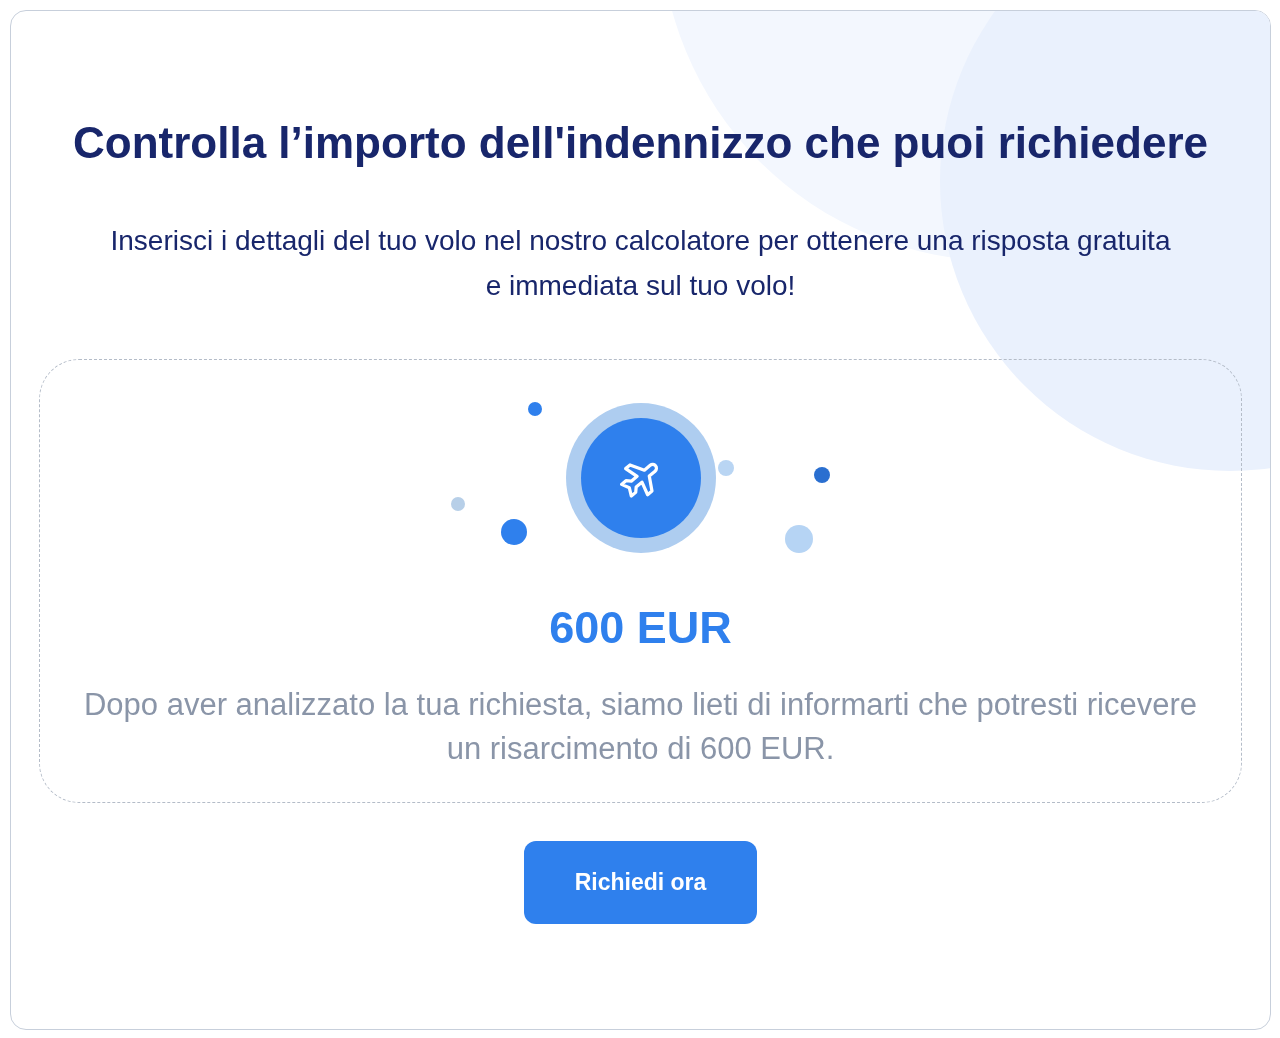  What do you see at coordinates (640, 727) in the screenshot?
I see `result-message: Dopo aver analizzato la tua richiesta, siamo lieti di informarti che potresti ricevere un risarcimento di 600 EUR.` at bounding box center [640, 727].